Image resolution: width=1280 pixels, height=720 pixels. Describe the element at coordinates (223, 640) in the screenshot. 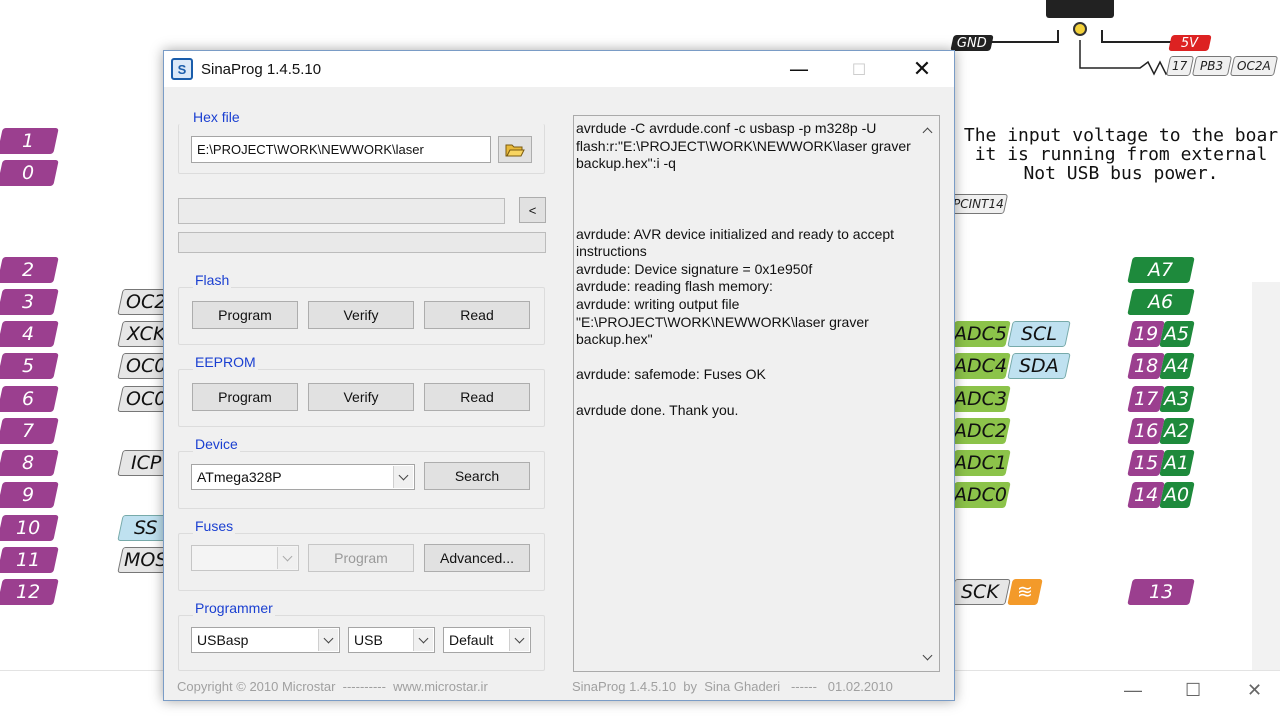

I see `programmer-select-value: USBasp` at that location.